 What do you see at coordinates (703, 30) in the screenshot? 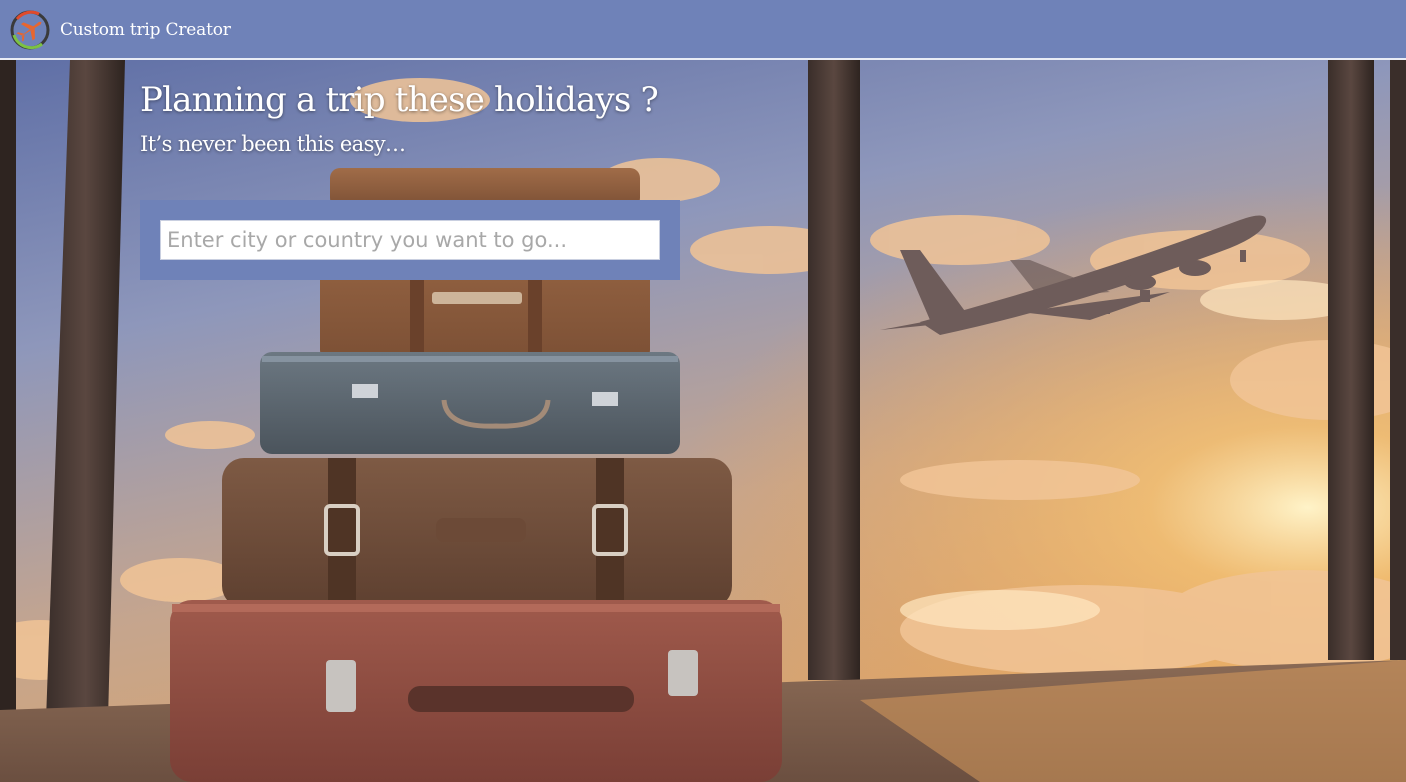
I see `navbar: Custom trip Creator` at bounding box center [703, 30].